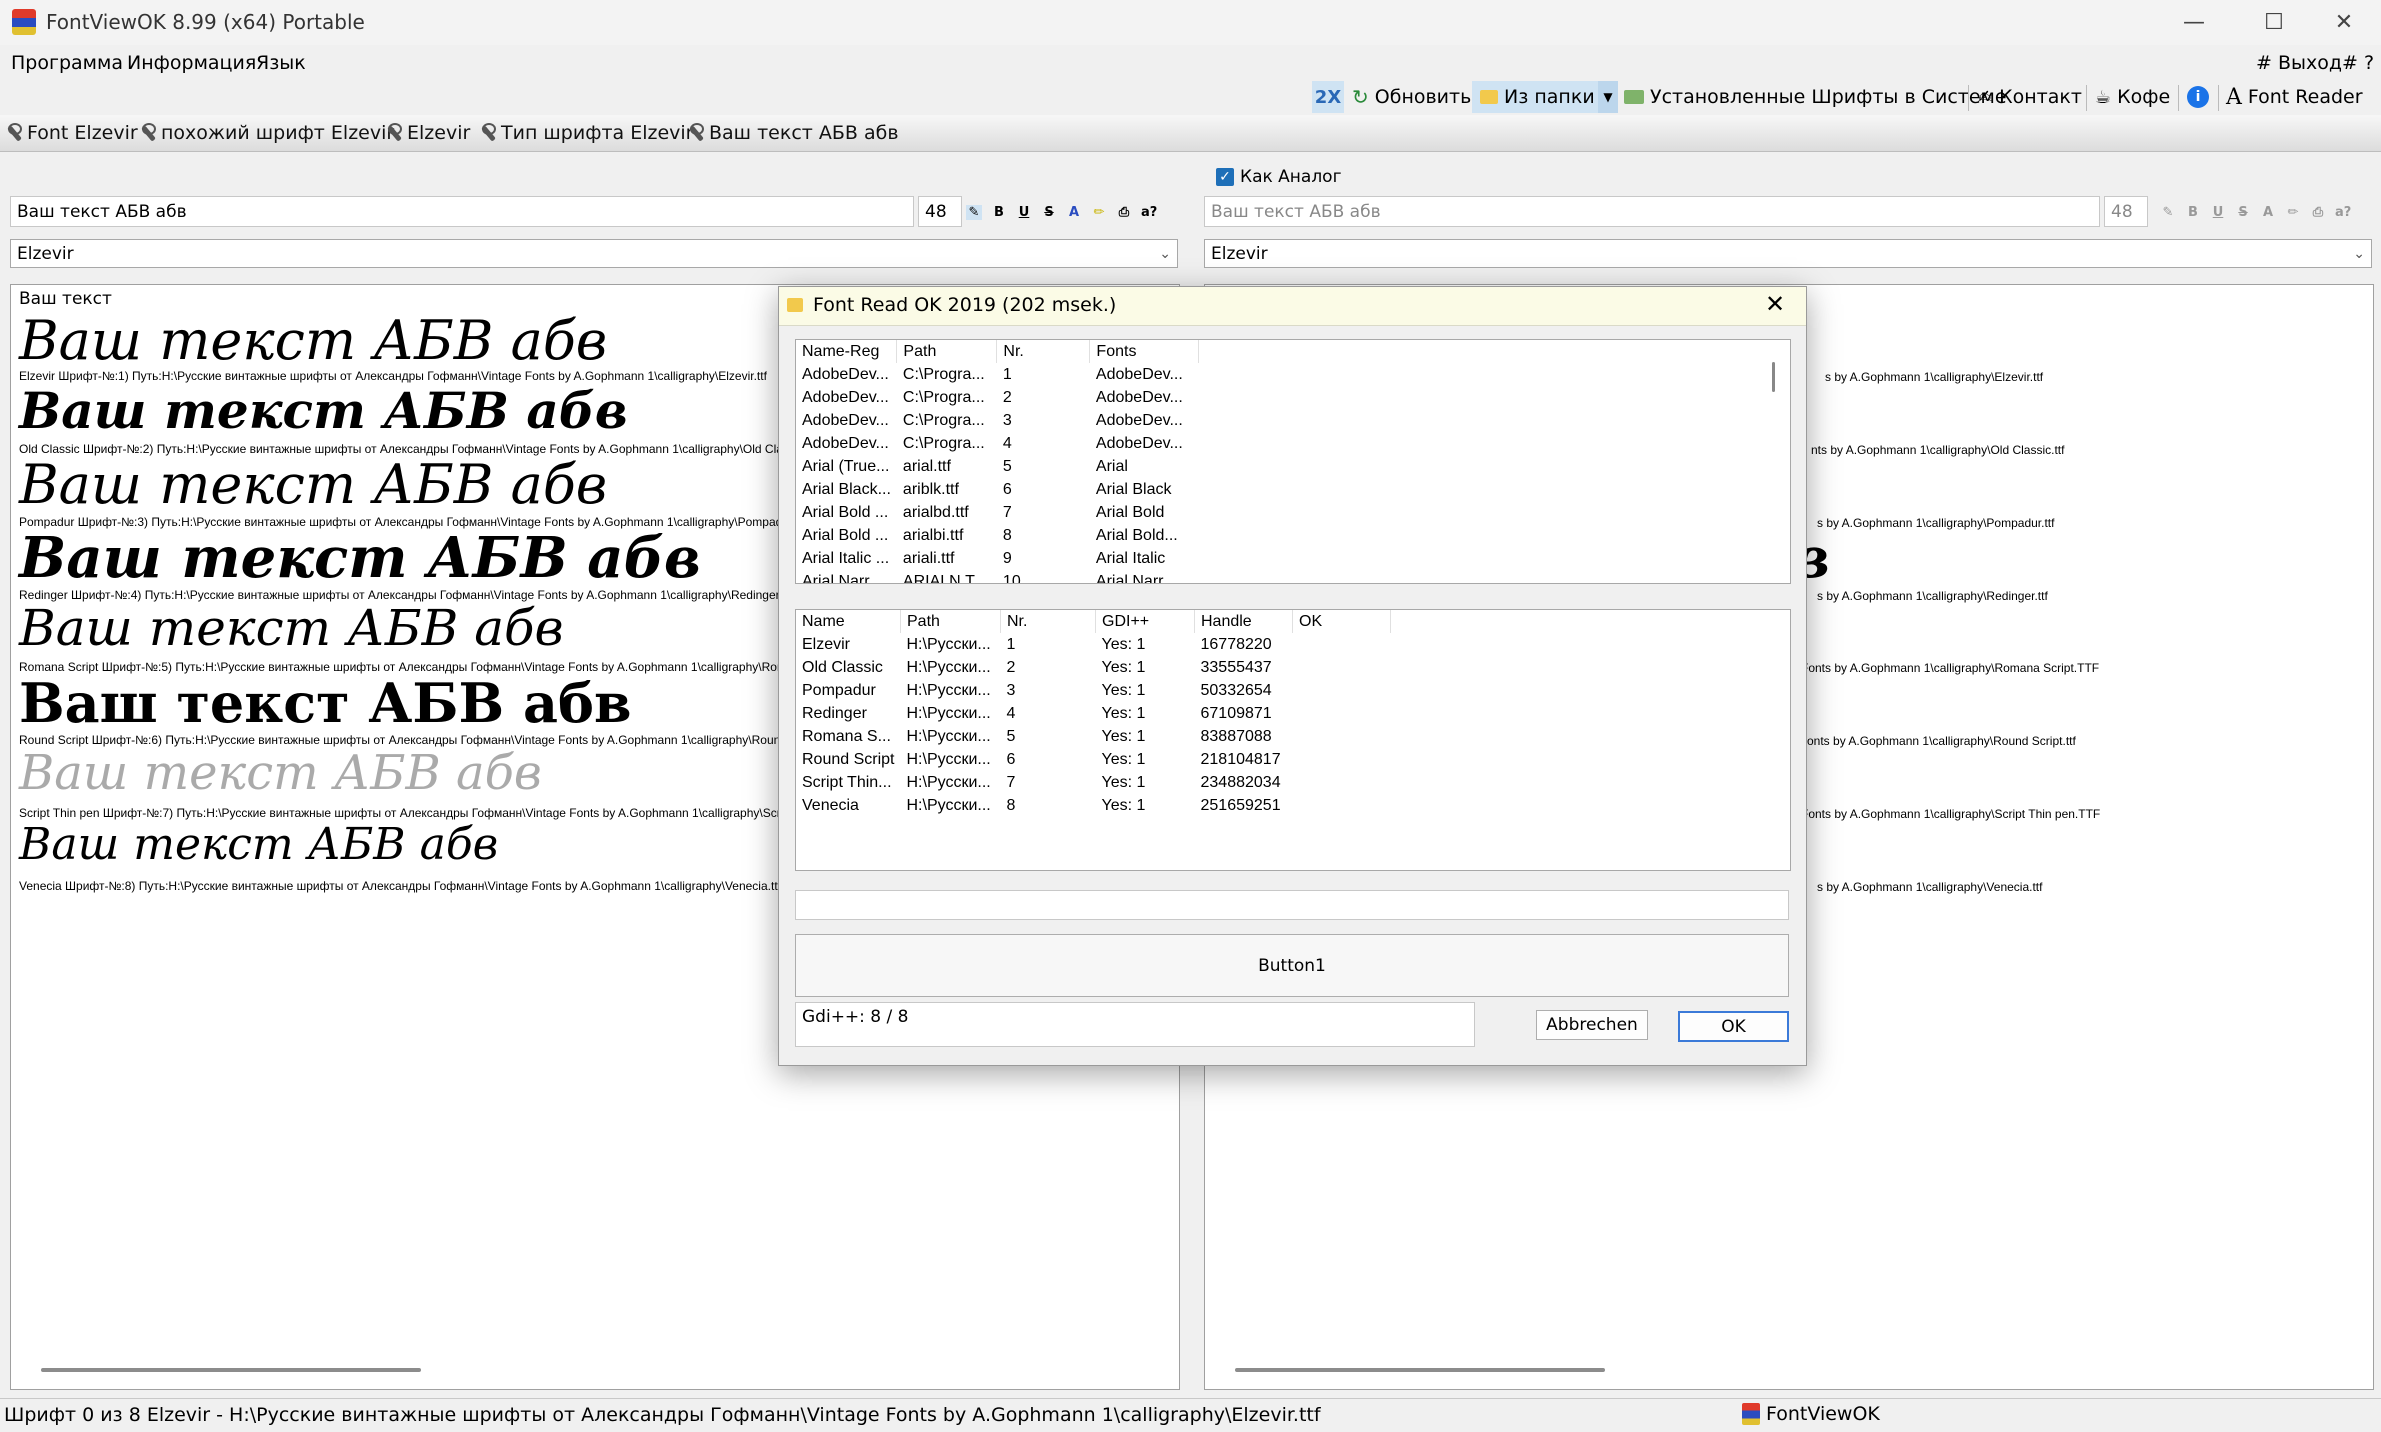 This screenshot has height=1432, width=2381. I want to click on button1: Button1, so click(1292, 965).